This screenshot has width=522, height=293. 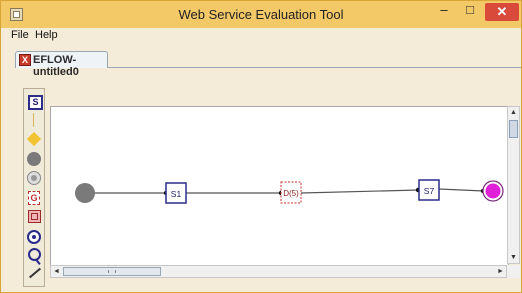 I want to click on line-tool-button, so click(x=34, y=120).